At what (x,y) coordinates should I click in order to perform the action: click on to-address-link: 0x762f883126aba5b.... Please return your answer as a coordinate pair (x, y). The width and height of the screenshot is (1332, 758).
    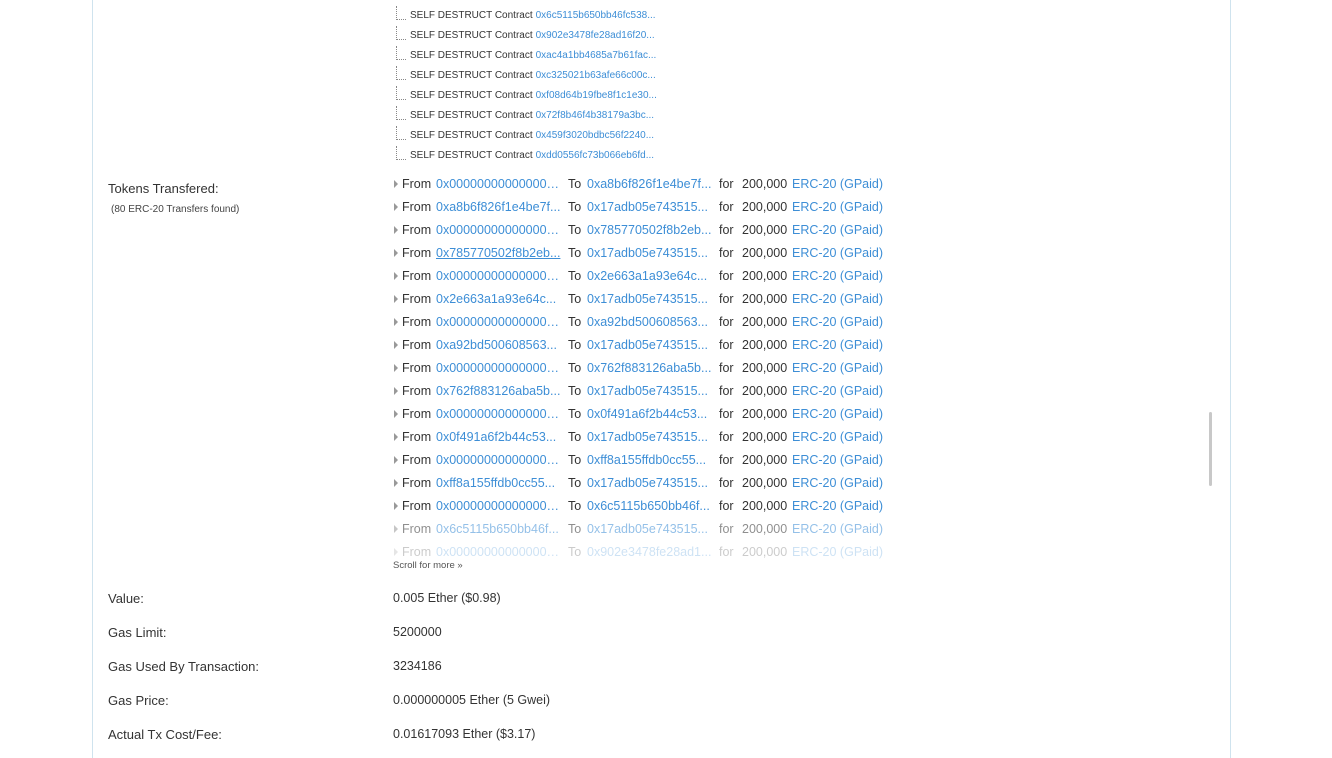
    Looking at the image, I should click on (651, 368).